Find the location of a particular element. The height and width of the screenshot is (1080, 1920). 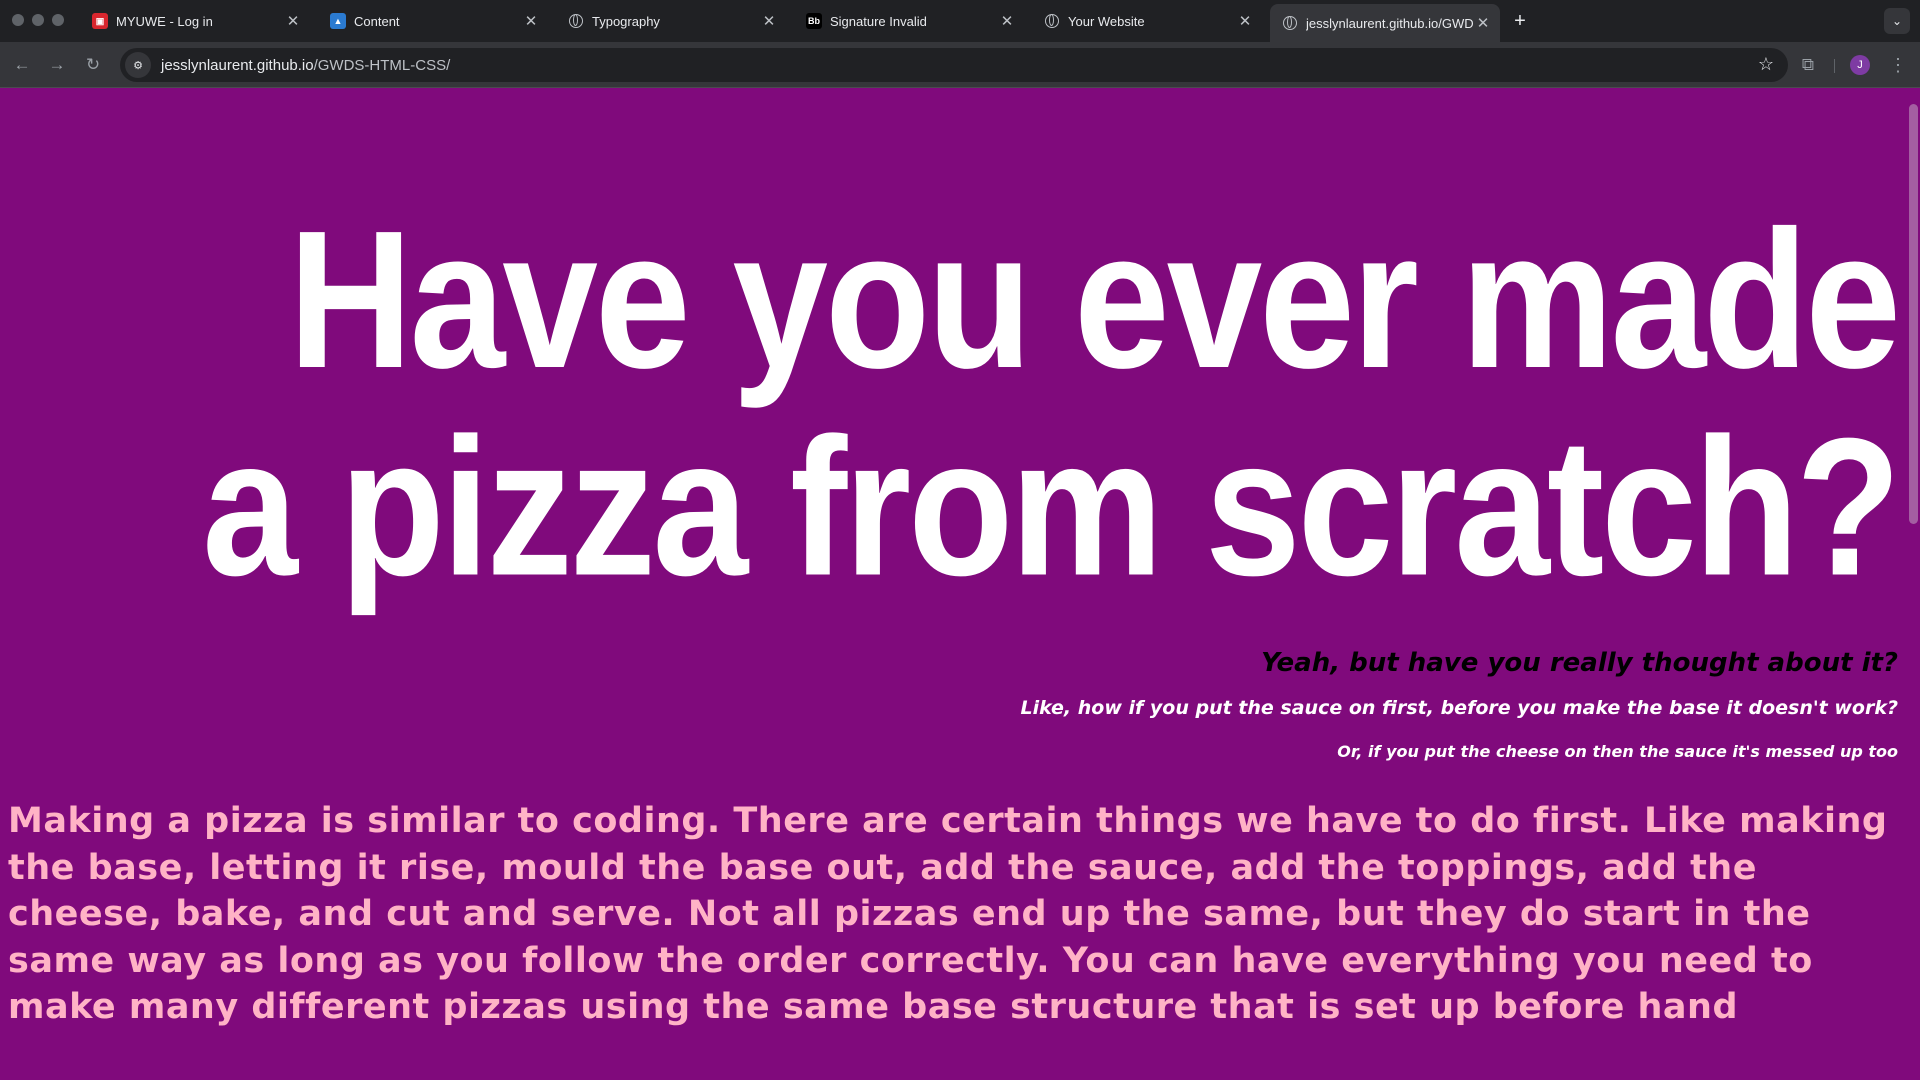

lms-icon: ▲ is located at coordinates (338, 21).